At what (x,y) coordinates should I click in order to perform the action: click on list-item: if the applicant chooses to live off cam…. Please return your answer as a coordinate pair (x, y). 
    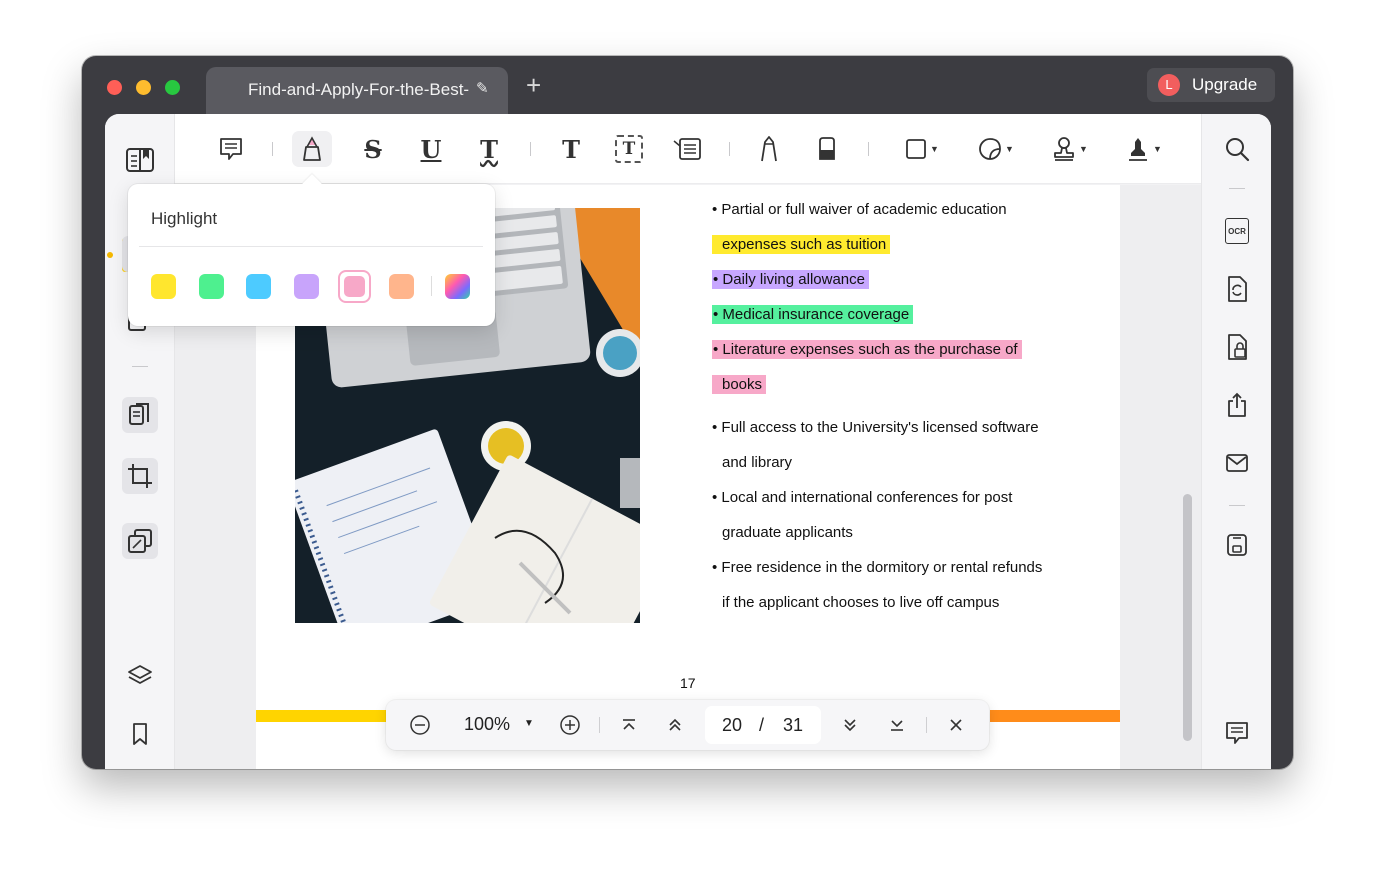
    Looking at the image, I should click on (861, 602).